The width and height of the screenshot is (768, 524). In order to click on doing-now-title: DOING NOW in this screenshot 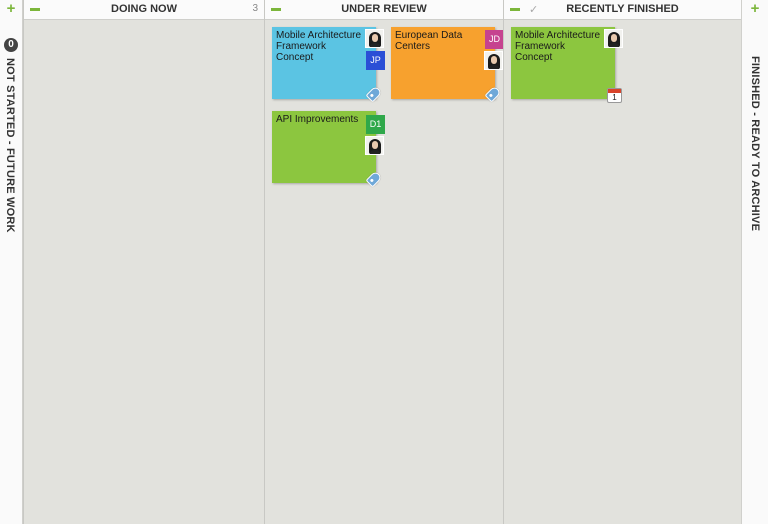, I will do `click(144, 9)`.